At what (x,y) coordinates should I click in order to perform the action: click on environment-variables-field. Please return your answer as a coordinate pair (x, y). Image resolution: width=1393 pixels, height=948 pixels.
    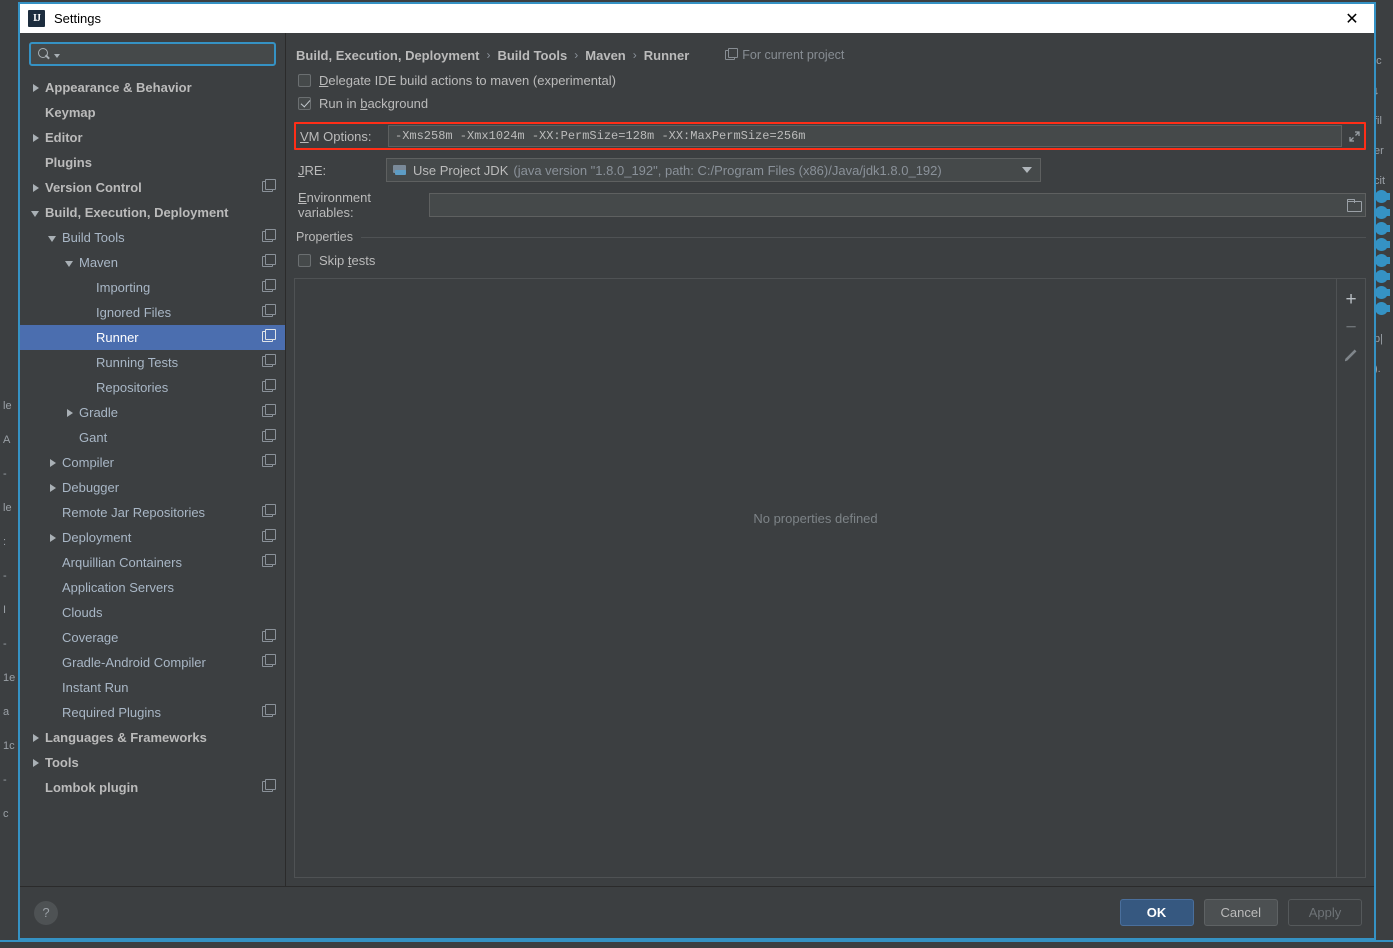
    Looking at the image, I should click on (897, 205).